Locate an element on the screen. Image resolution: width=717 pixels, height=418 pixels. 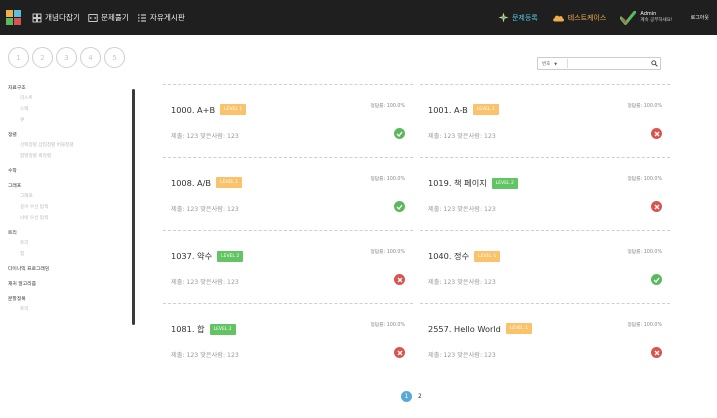
problem-title: 1081. 합 LEVEL 2 is located at coordinates (203, 329).